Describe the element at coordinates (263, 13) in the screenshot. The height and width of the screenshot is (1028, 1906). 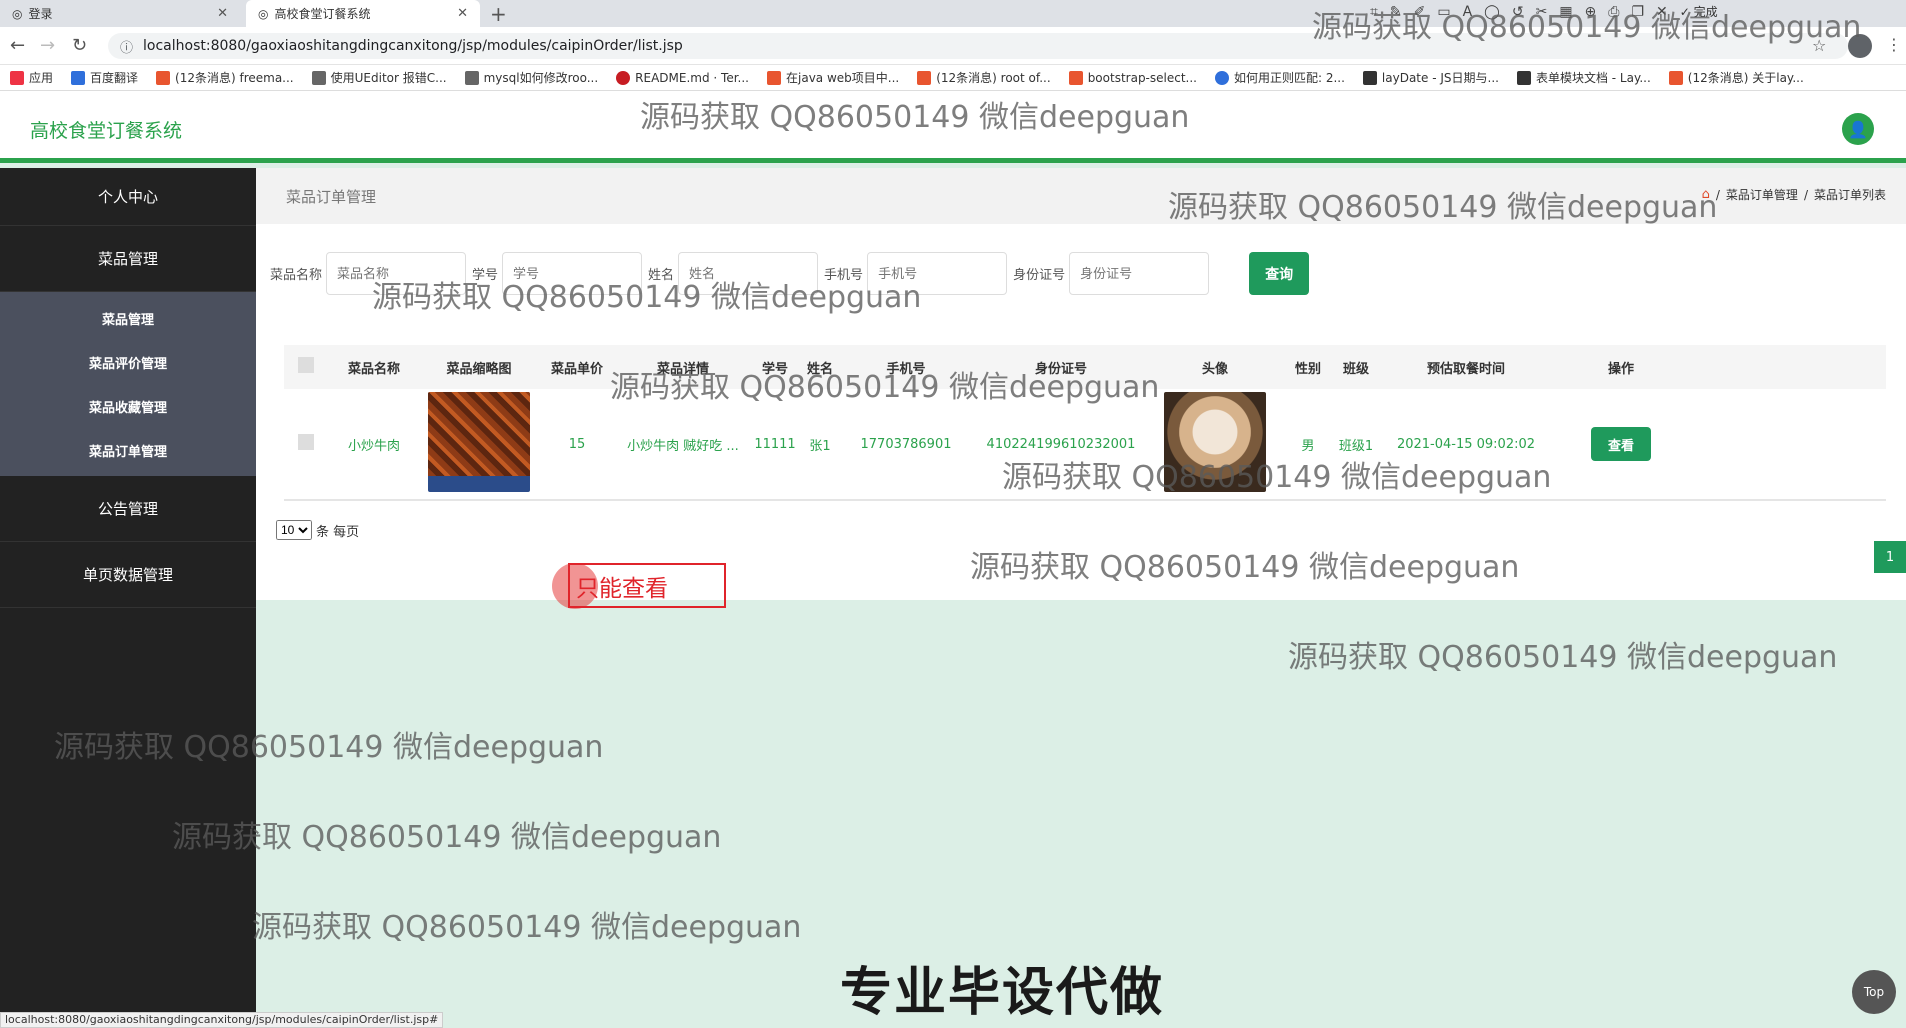
I see `globe-icon: ◎` at that location.